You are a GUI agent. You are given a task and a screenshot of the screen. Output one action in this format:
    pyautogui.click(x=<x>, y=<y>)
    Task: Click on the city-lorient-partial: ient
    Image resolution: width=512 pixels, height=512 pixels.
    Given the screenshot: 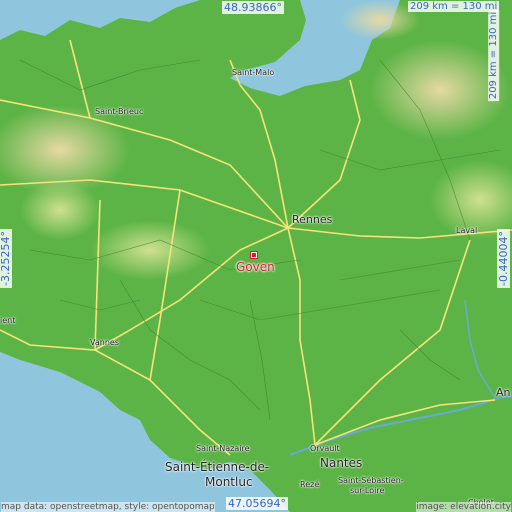 What is the action you would take?
    pyautogui.click(x=8, y=320)
    